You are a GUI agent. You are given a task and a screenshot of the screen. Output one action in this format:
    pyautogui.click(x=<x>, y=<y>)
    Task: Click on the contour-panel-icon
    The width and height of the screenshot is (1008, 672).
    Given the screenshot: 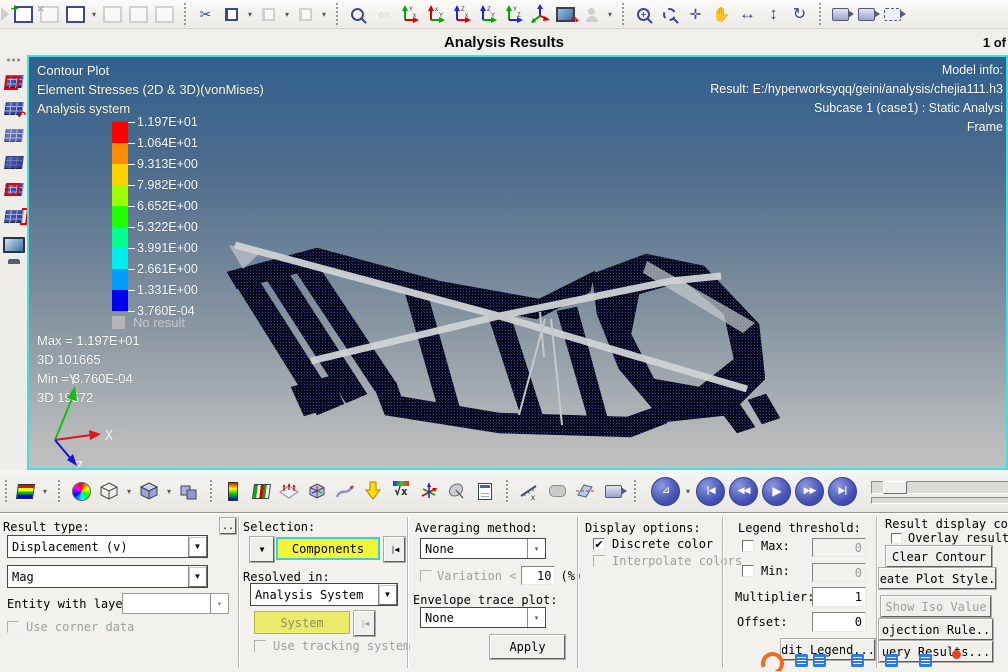 What is the action you would take?
    pyautogui.click(x=13, y=81)
    